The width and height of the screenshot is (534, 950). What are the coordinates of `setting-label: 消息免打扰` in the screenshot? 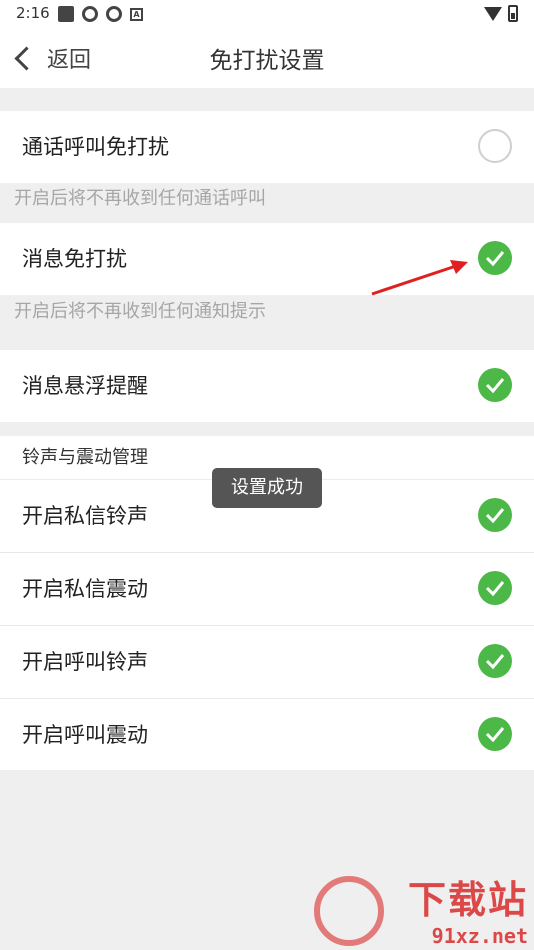 It's located at (74, 259).